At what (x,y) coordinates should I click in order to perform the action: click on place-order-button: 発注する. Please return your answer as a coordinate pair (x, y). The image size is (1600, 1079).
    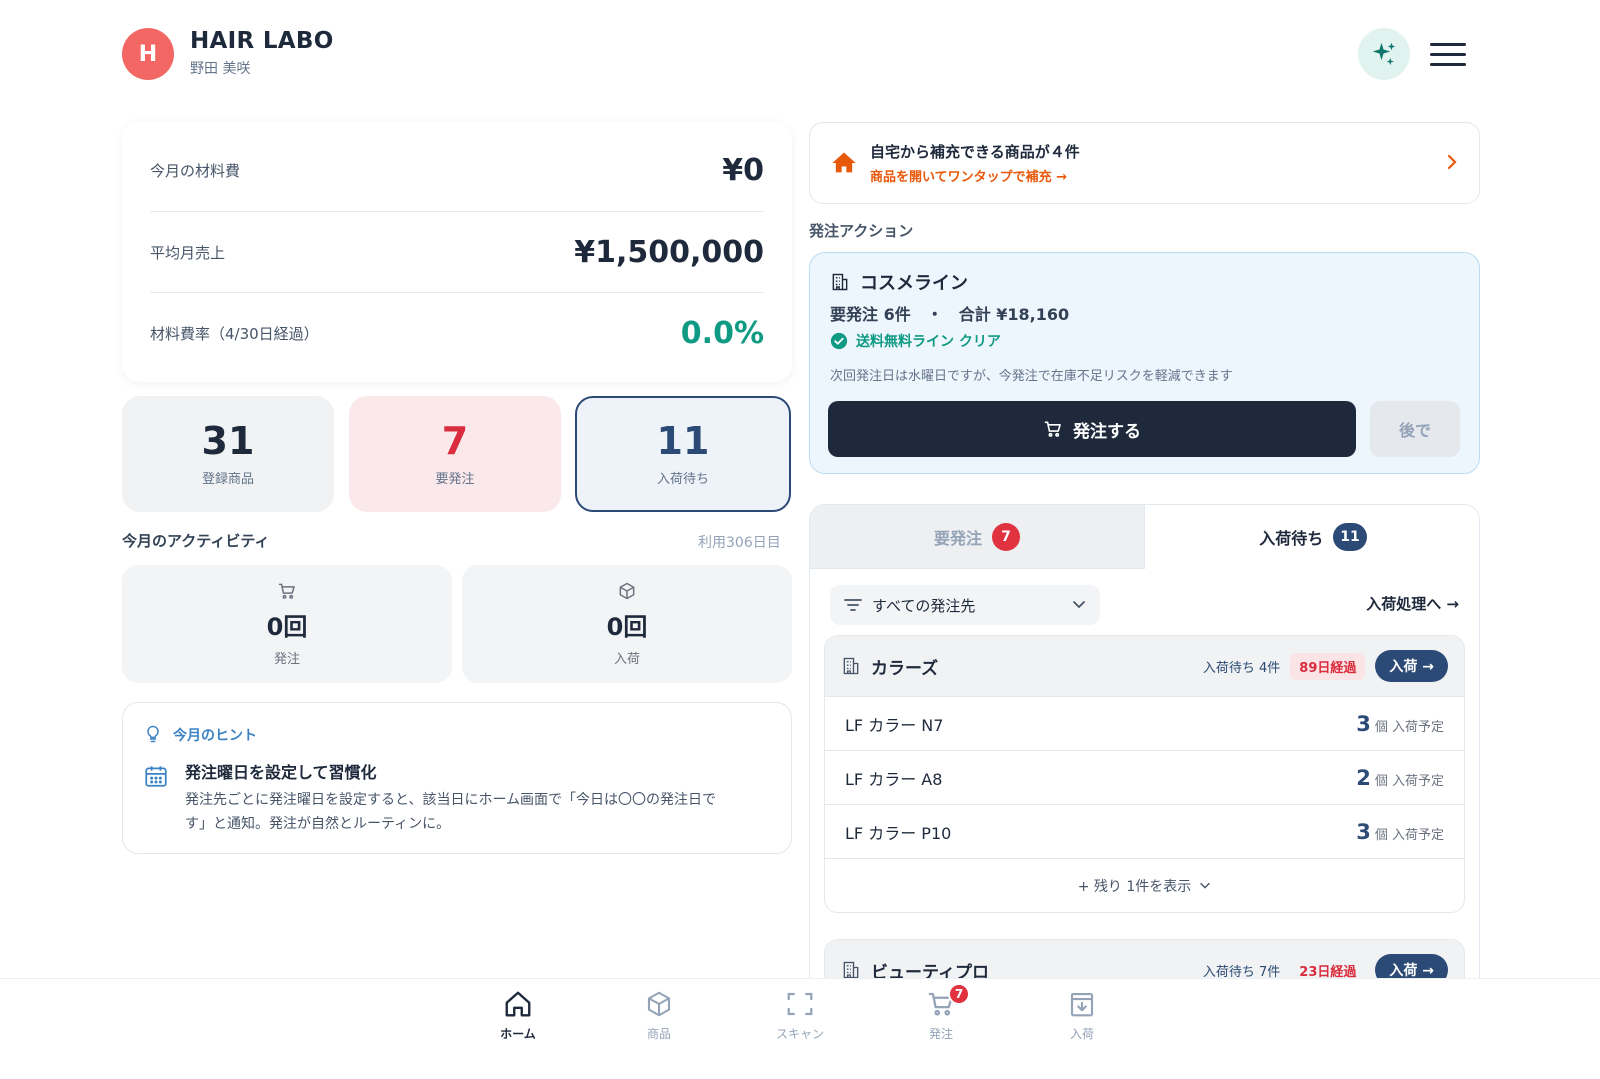
    Looking at the image, I should click on (1092, 429).